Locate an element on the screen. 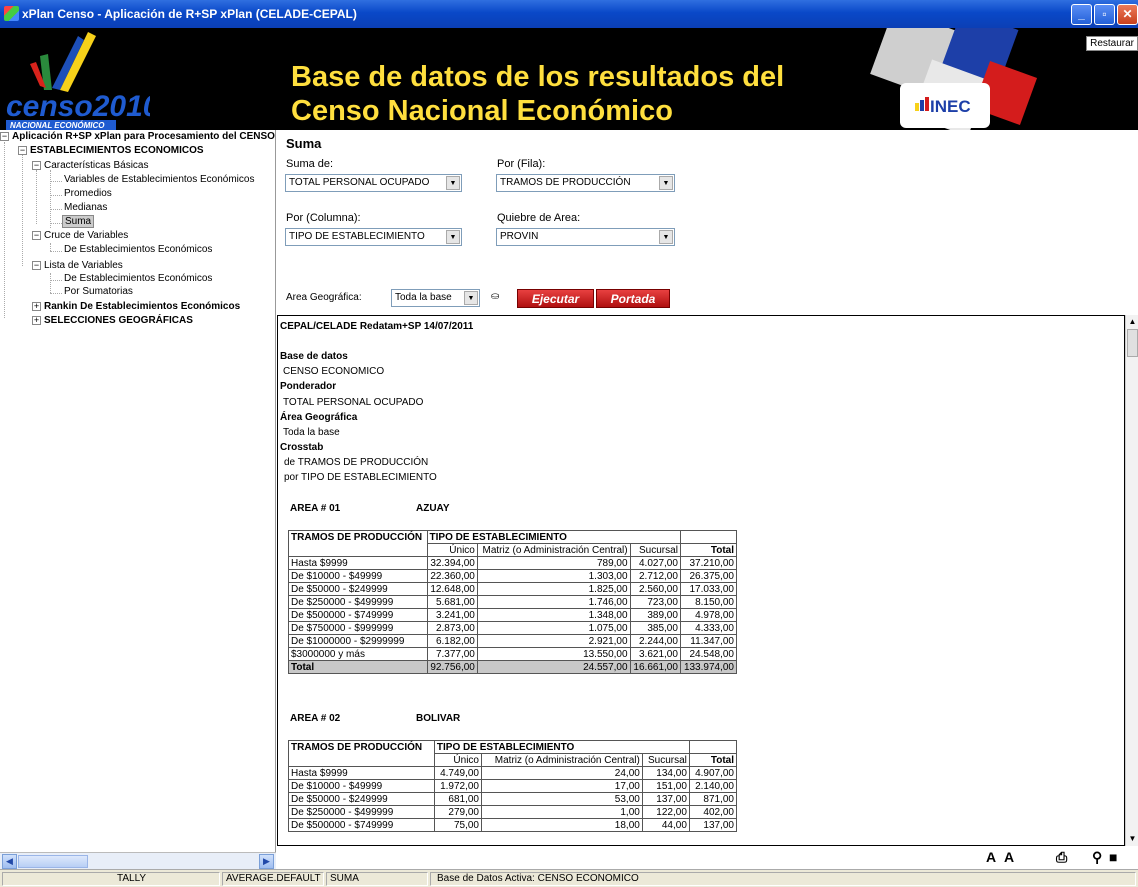 Image resolution: width=1138 pixels, height=887 pixels. row-label: Total is located at coordinates (358, 667).